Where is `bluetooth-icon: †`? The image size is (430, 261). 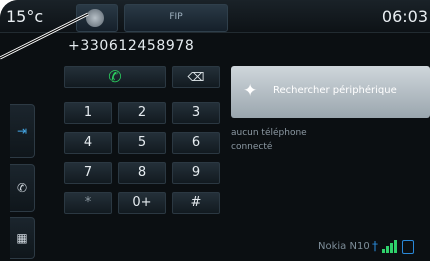 bluetooth-icon: † is located at coordinates (375, 246).